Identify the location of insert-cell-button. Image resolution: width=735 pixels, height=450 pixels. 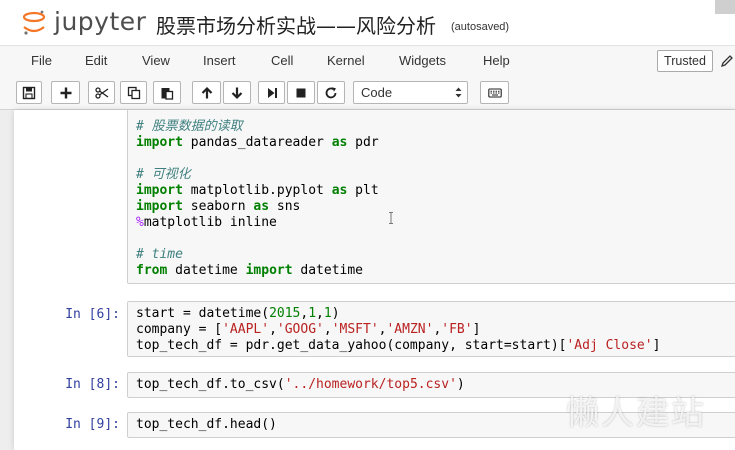
(65, 92).